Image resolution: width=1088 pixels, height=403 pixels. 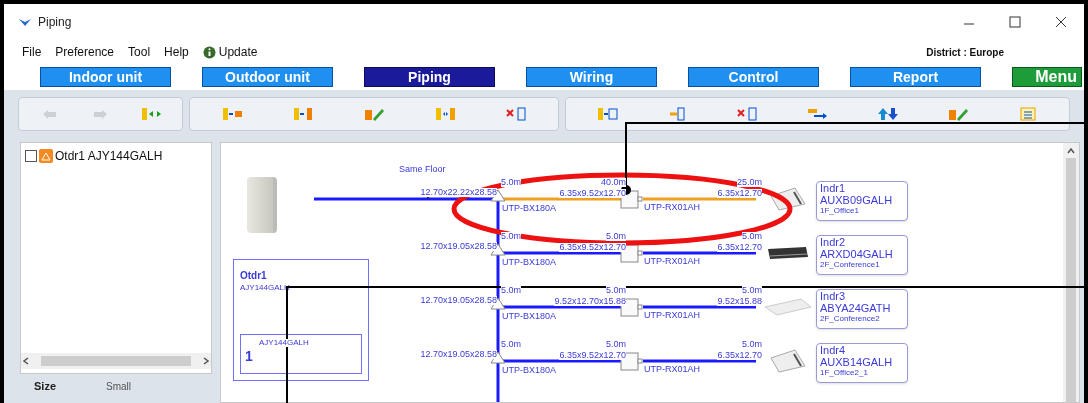 What do you see at coordinates (1047, 77) in the screenshot?
I see `menu-button: Menu` at bounding box center [1047, 77].